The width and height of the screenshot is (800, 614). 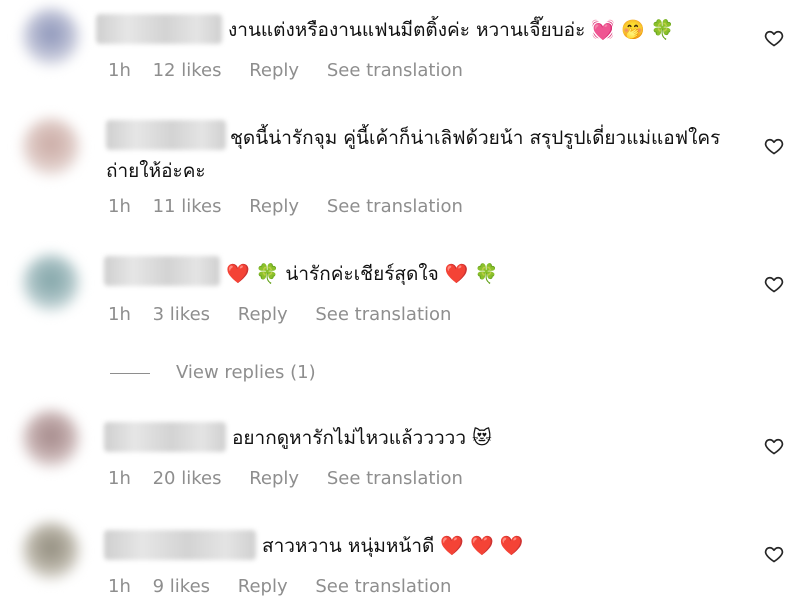 I want to click on comment-meta: 1h 3 likes Reply See translation, so click(x=287, y=315).